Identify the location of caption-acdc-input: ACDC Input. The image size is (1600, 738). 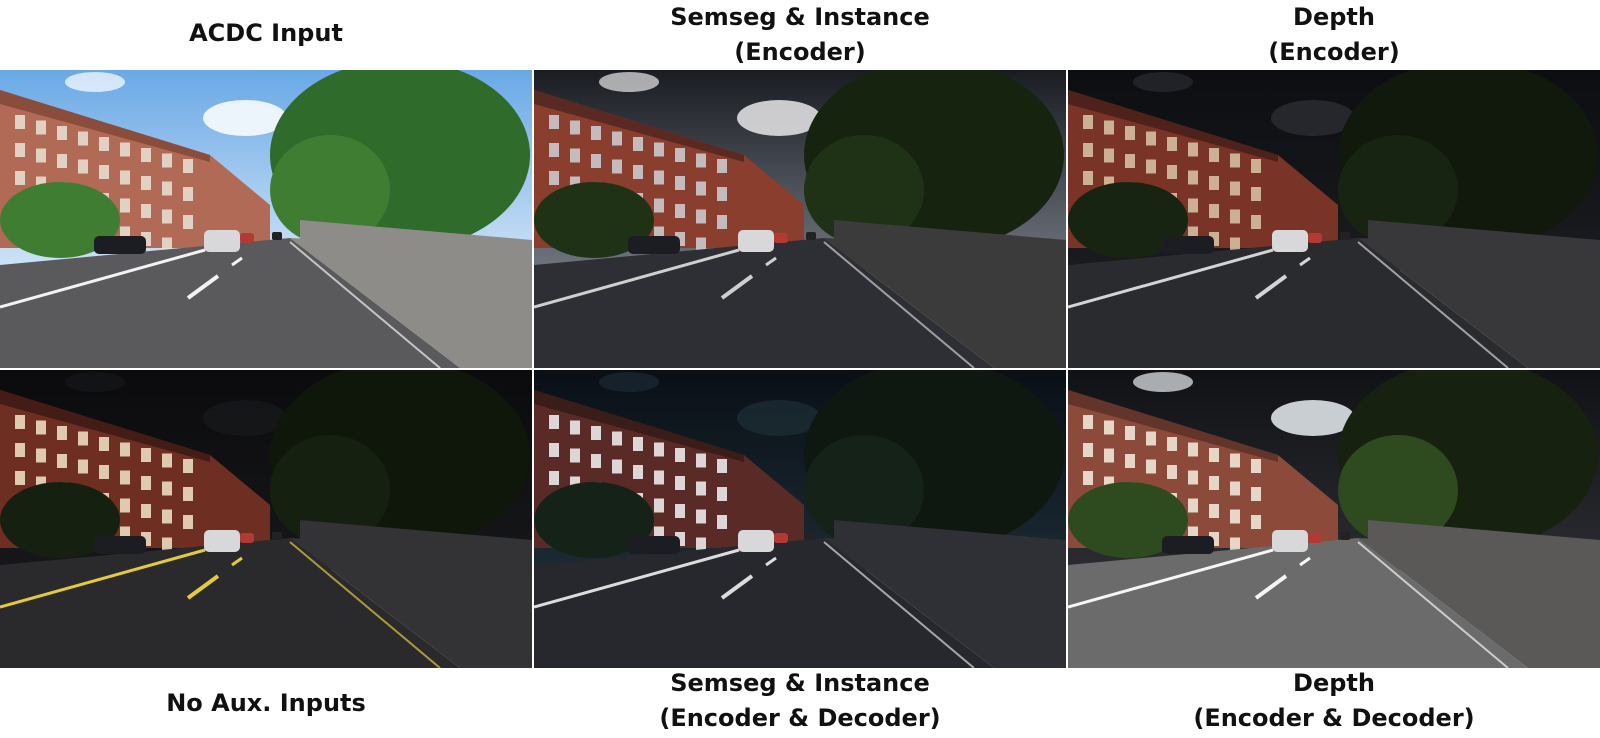
(266, 33).